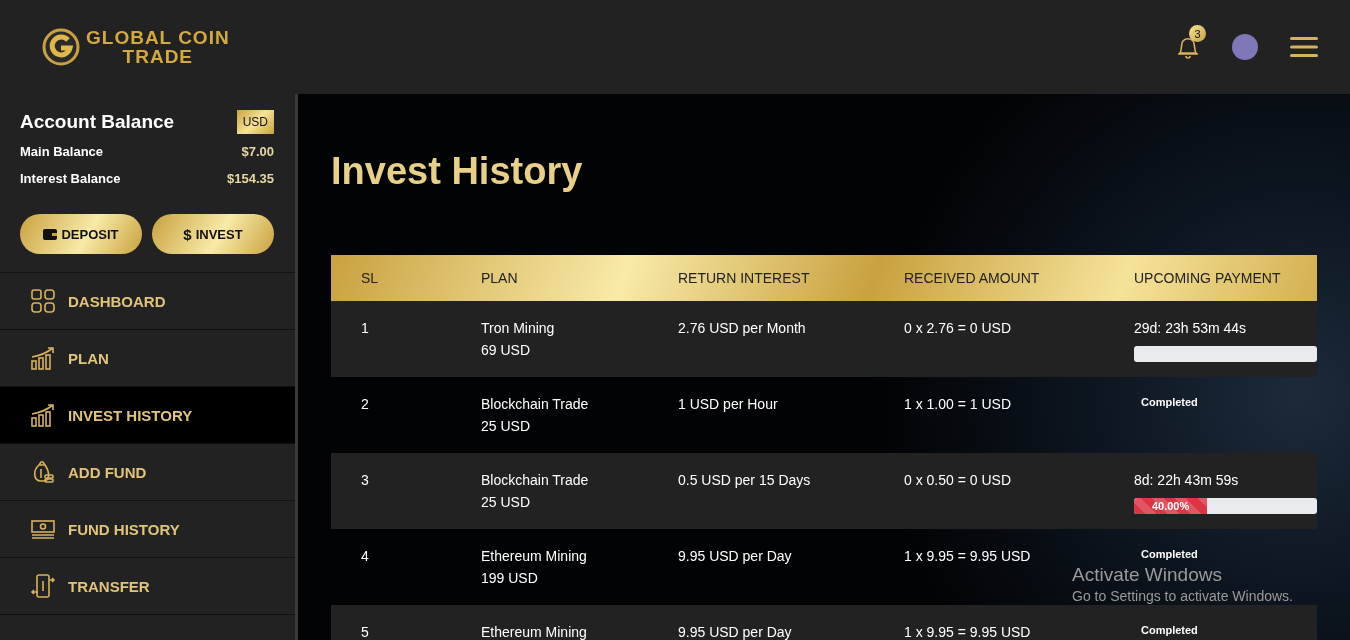  What do you see at coordinates (97, 122) in the screenshot?
I see `balance-title: Account Balance` at bounding box center [97, 122].